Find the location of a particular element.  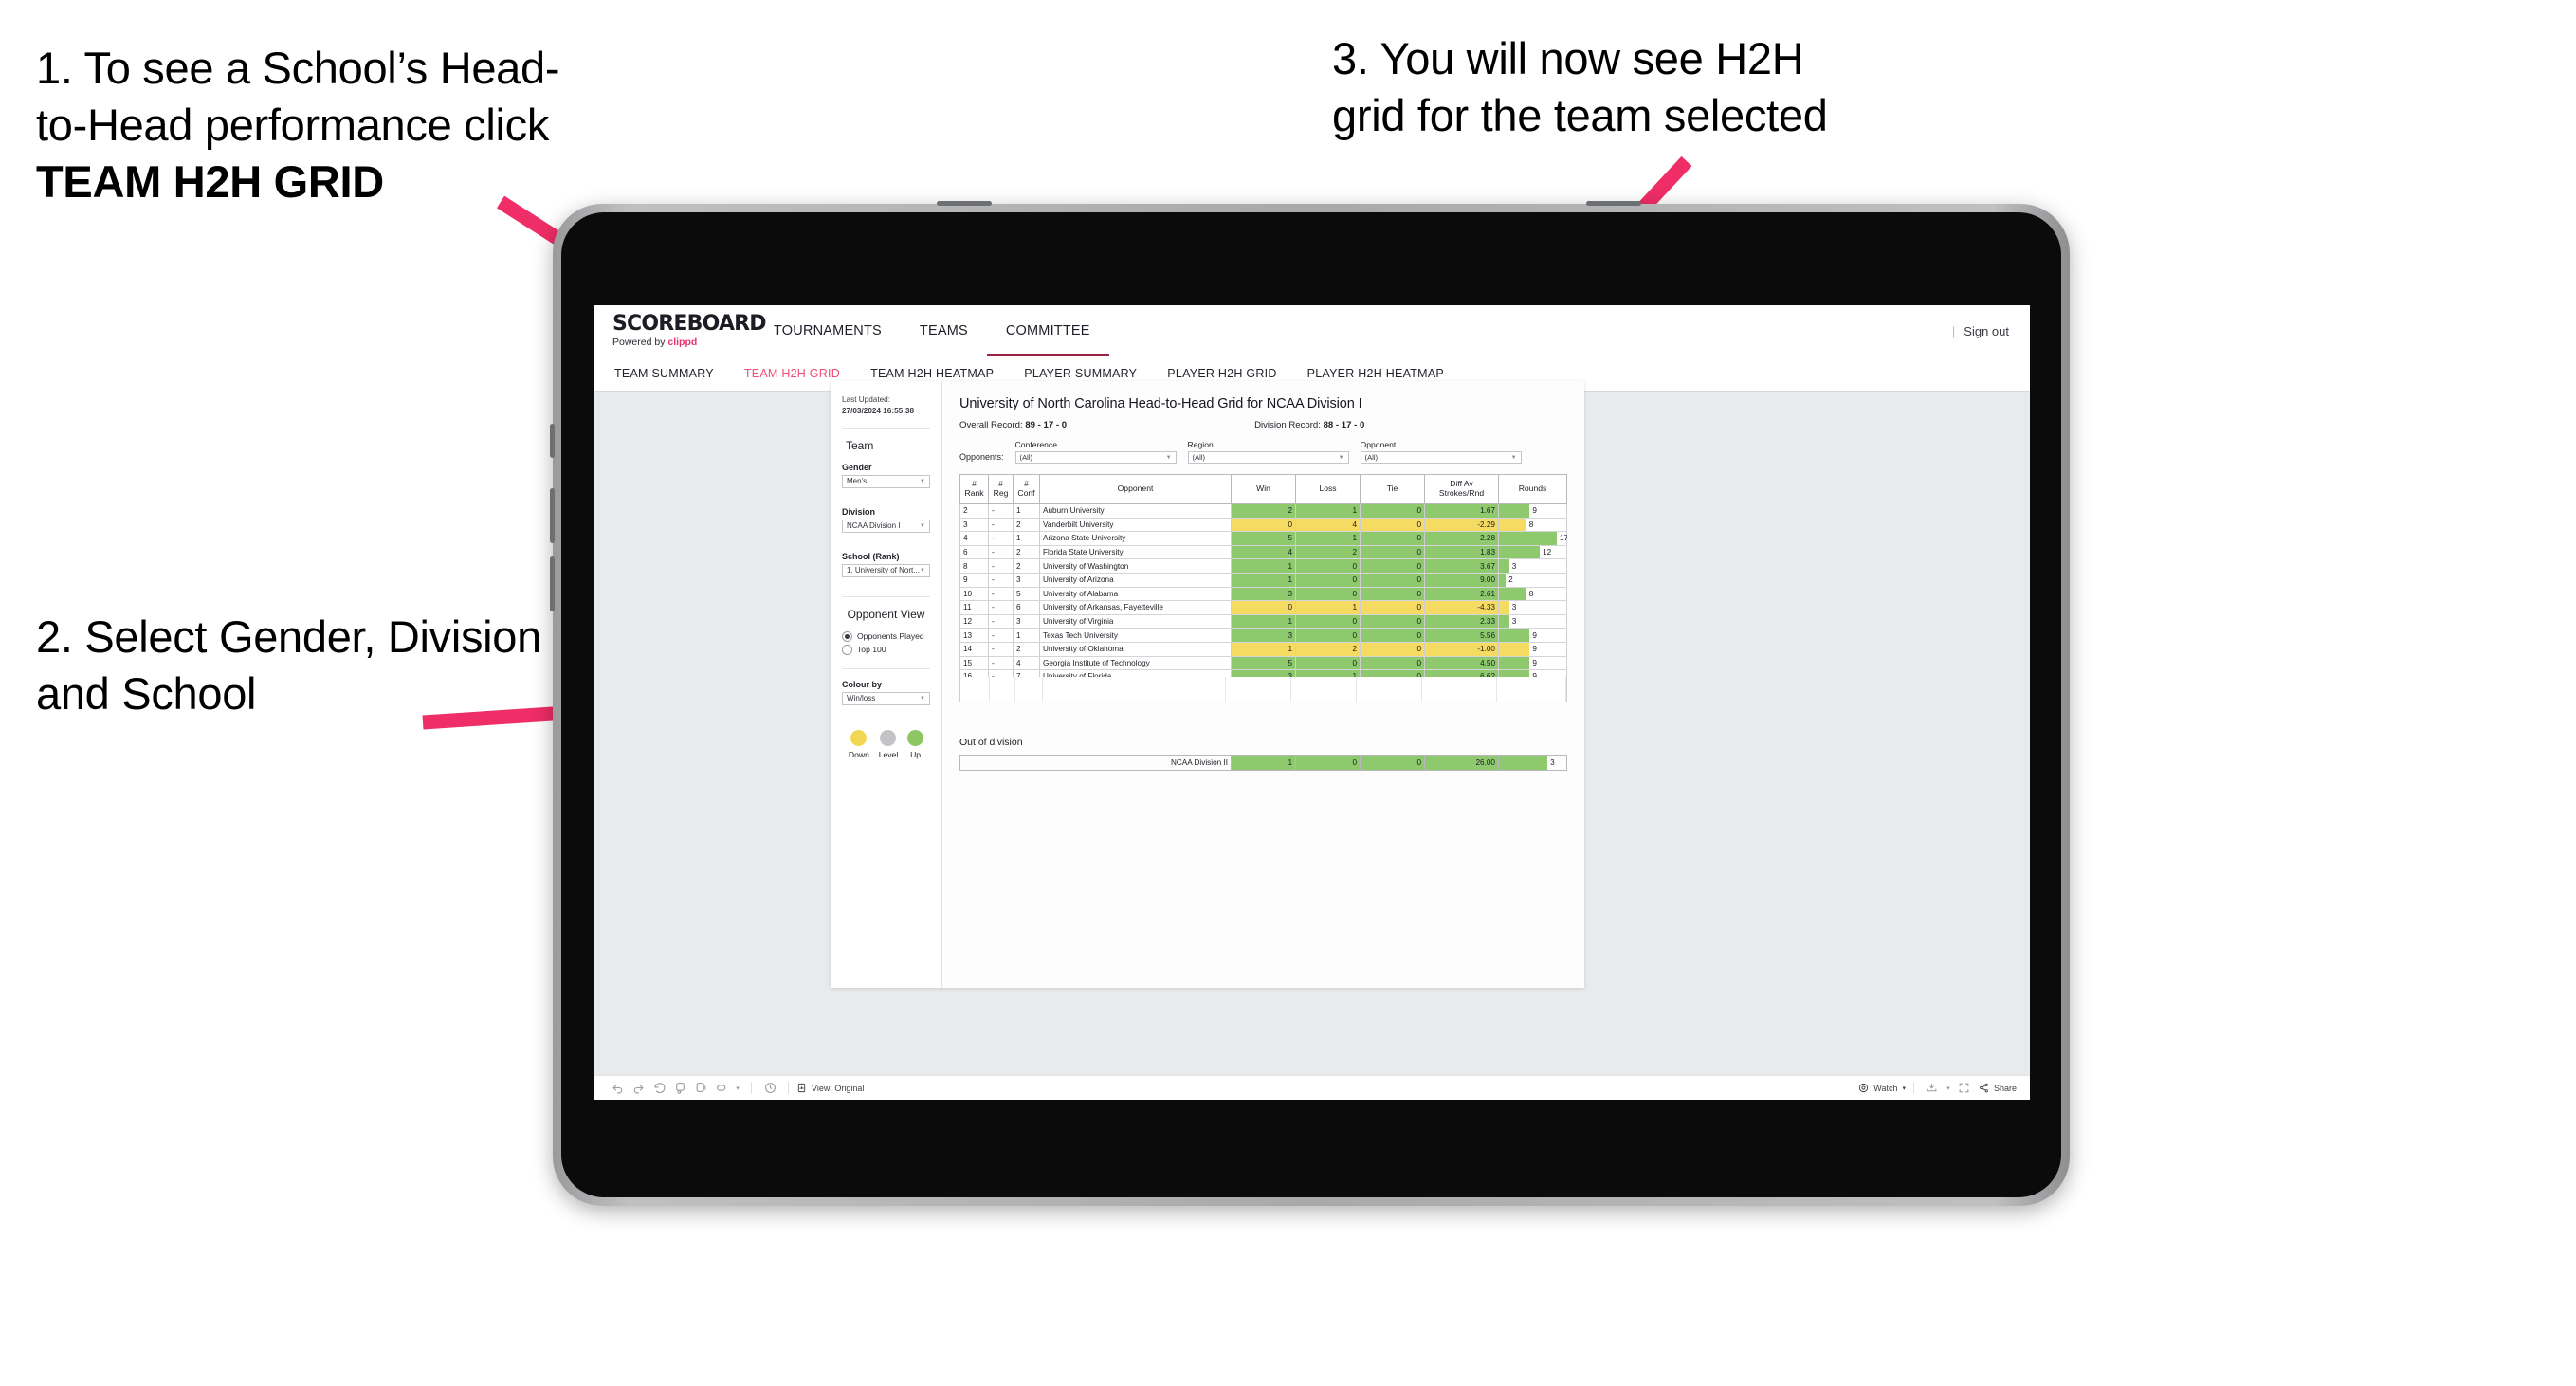

history-icon is located at coordinates (769, 1088).